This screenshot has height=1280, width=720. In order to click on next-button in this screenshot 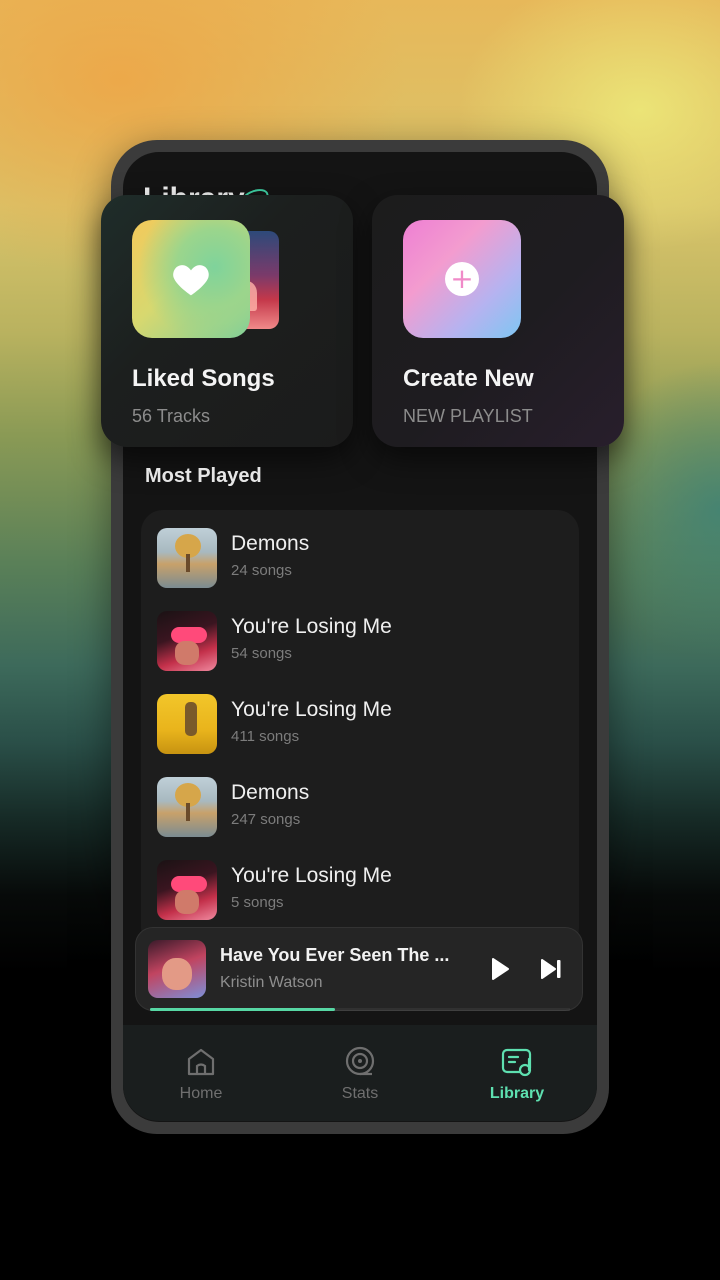, I will do `click(551, 969)`.